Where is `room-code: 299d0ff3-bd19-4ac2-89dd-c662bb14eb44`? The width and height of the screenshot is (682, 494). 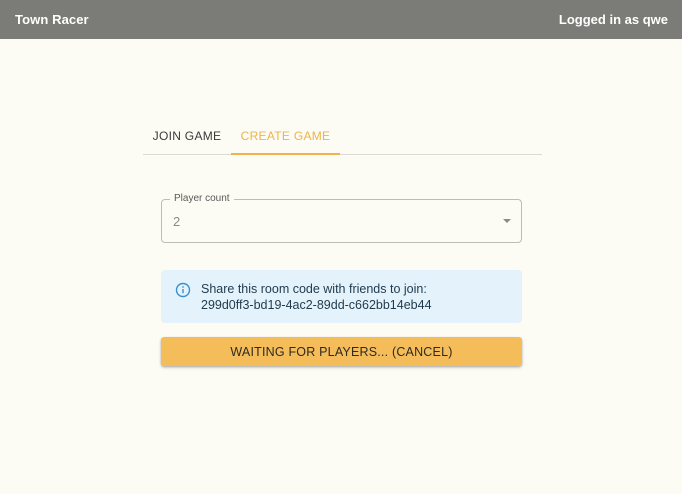 room-code: 299d0ff3-bd19-4ac2-89dd-c662bb14eb44 is located at coordinates (316, 305).